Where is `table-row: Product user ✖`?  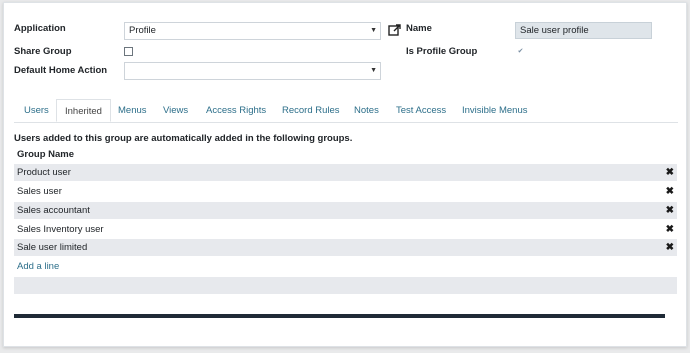
table-row: Product user ✖ is located at coordinates (345, 172).